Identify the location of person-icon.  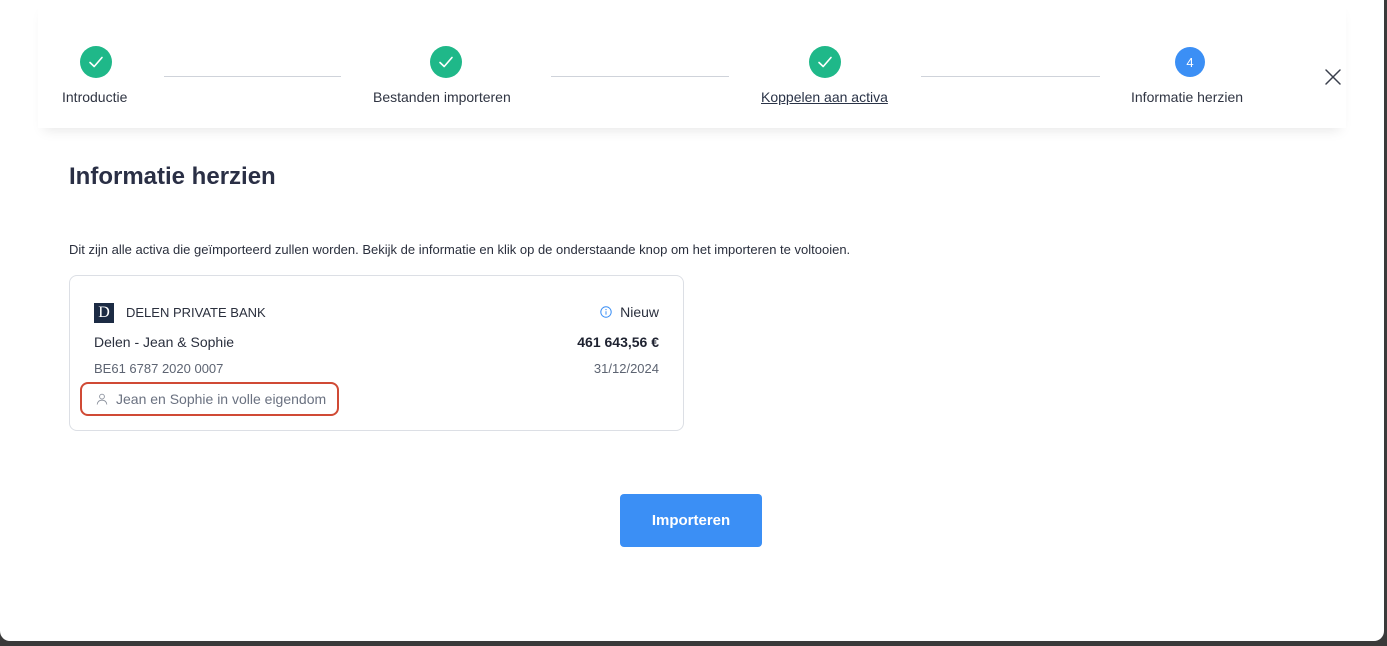
(102, 399).